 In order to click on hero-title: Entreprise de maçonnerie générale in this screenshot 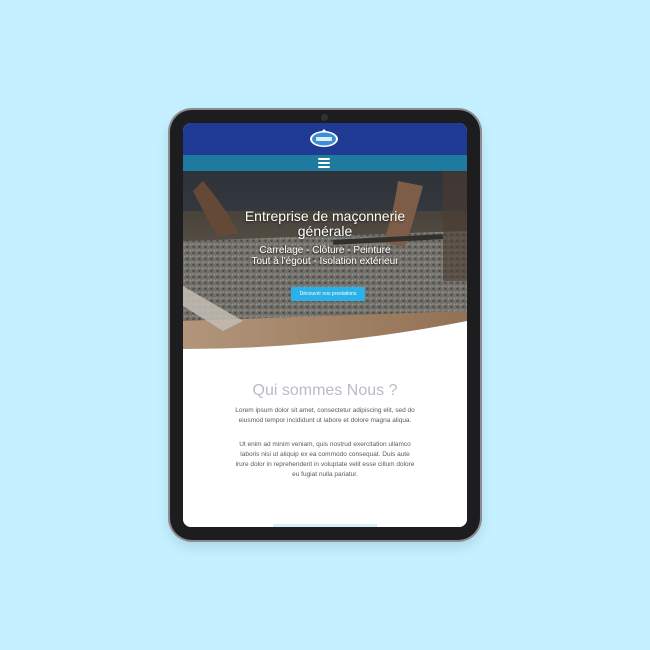, I will do `click(325, 223)`.